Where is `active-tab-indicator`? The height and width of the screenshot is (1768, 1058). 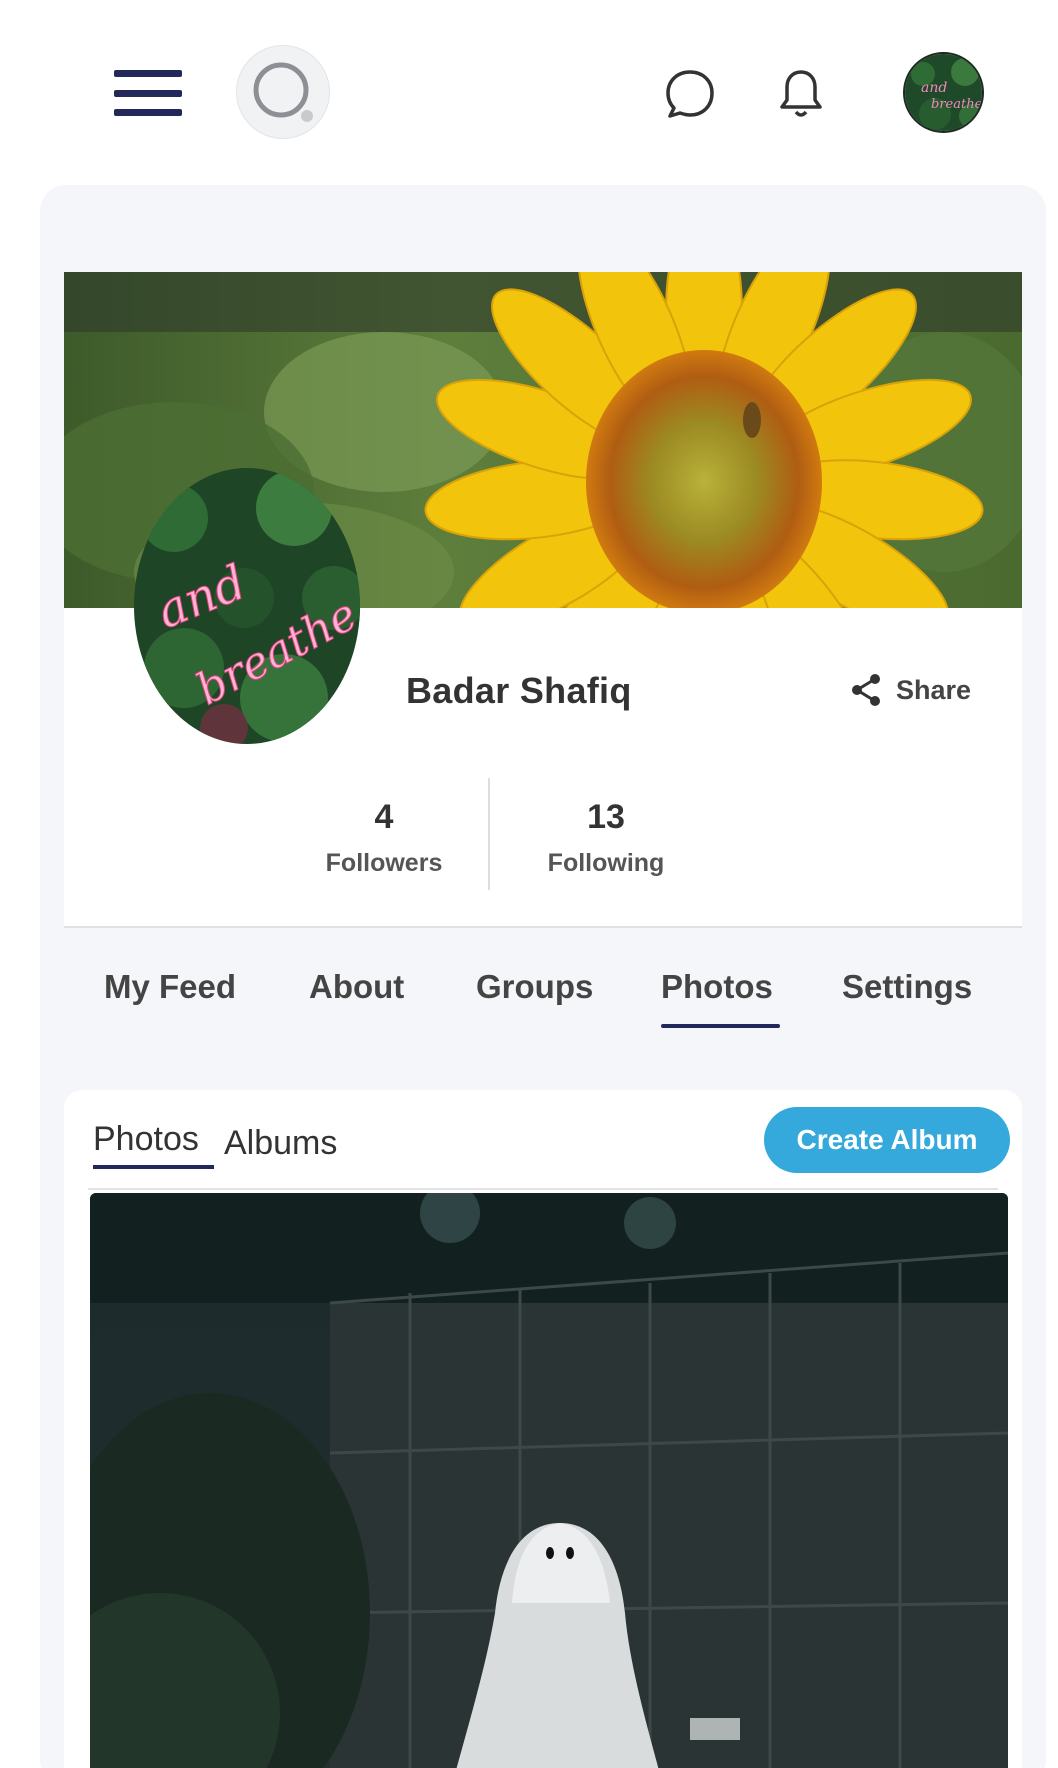
active-tab-indicator is located at coordinates (720, 1026).